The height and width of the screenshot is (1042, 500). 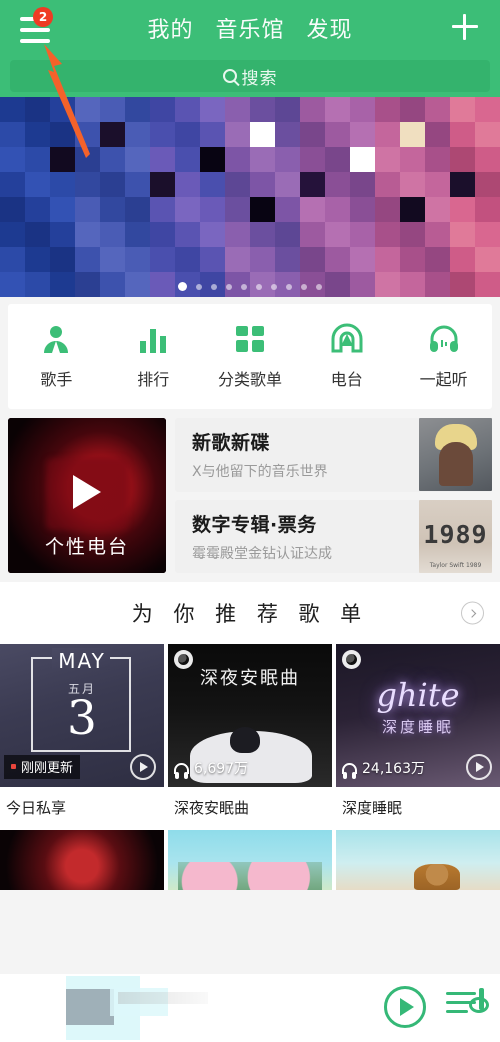 What do you see at coordinates (250, 715) in the screenshot?
I see `playlist-card-artwork: 深夜安眠曲 6,697万` at bounding box center [250, 715].